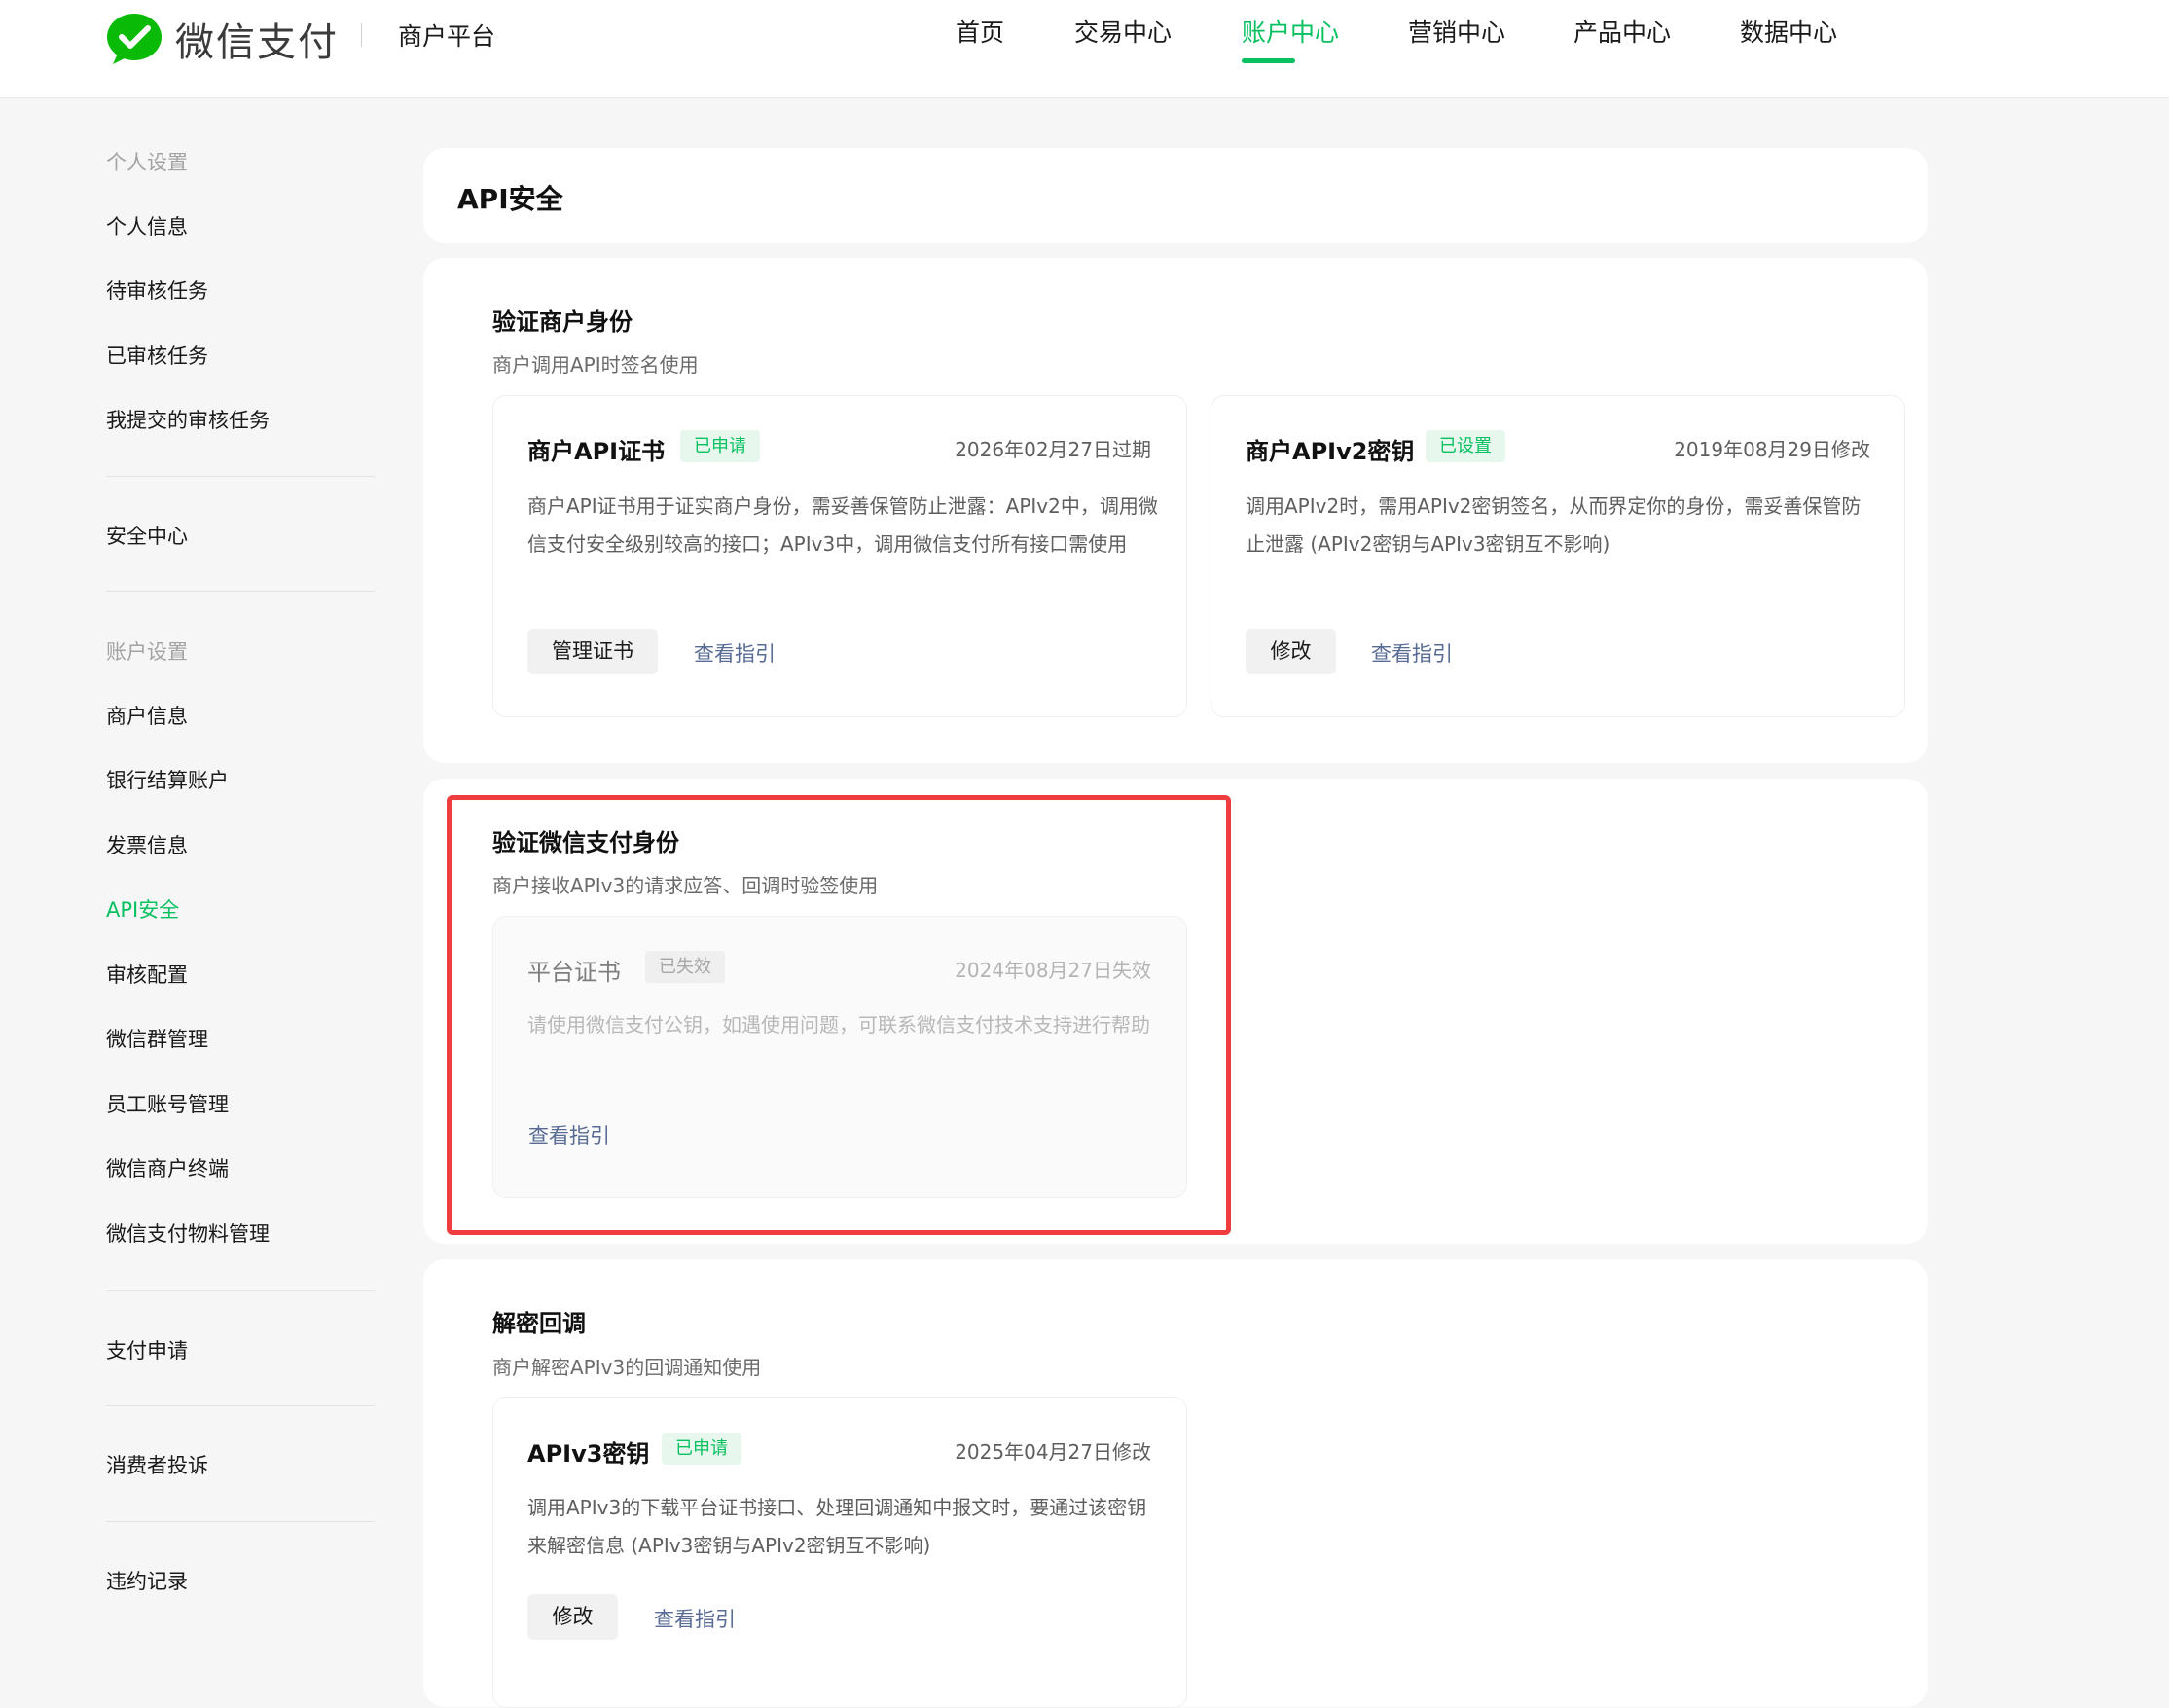 The height and width of the screenshot is (1708, 2169). What do you see at coordinates (1330, 451) in the screenshot?
I see `card-title: 商户APIv2密钥` at bounding box center [1330, 451].